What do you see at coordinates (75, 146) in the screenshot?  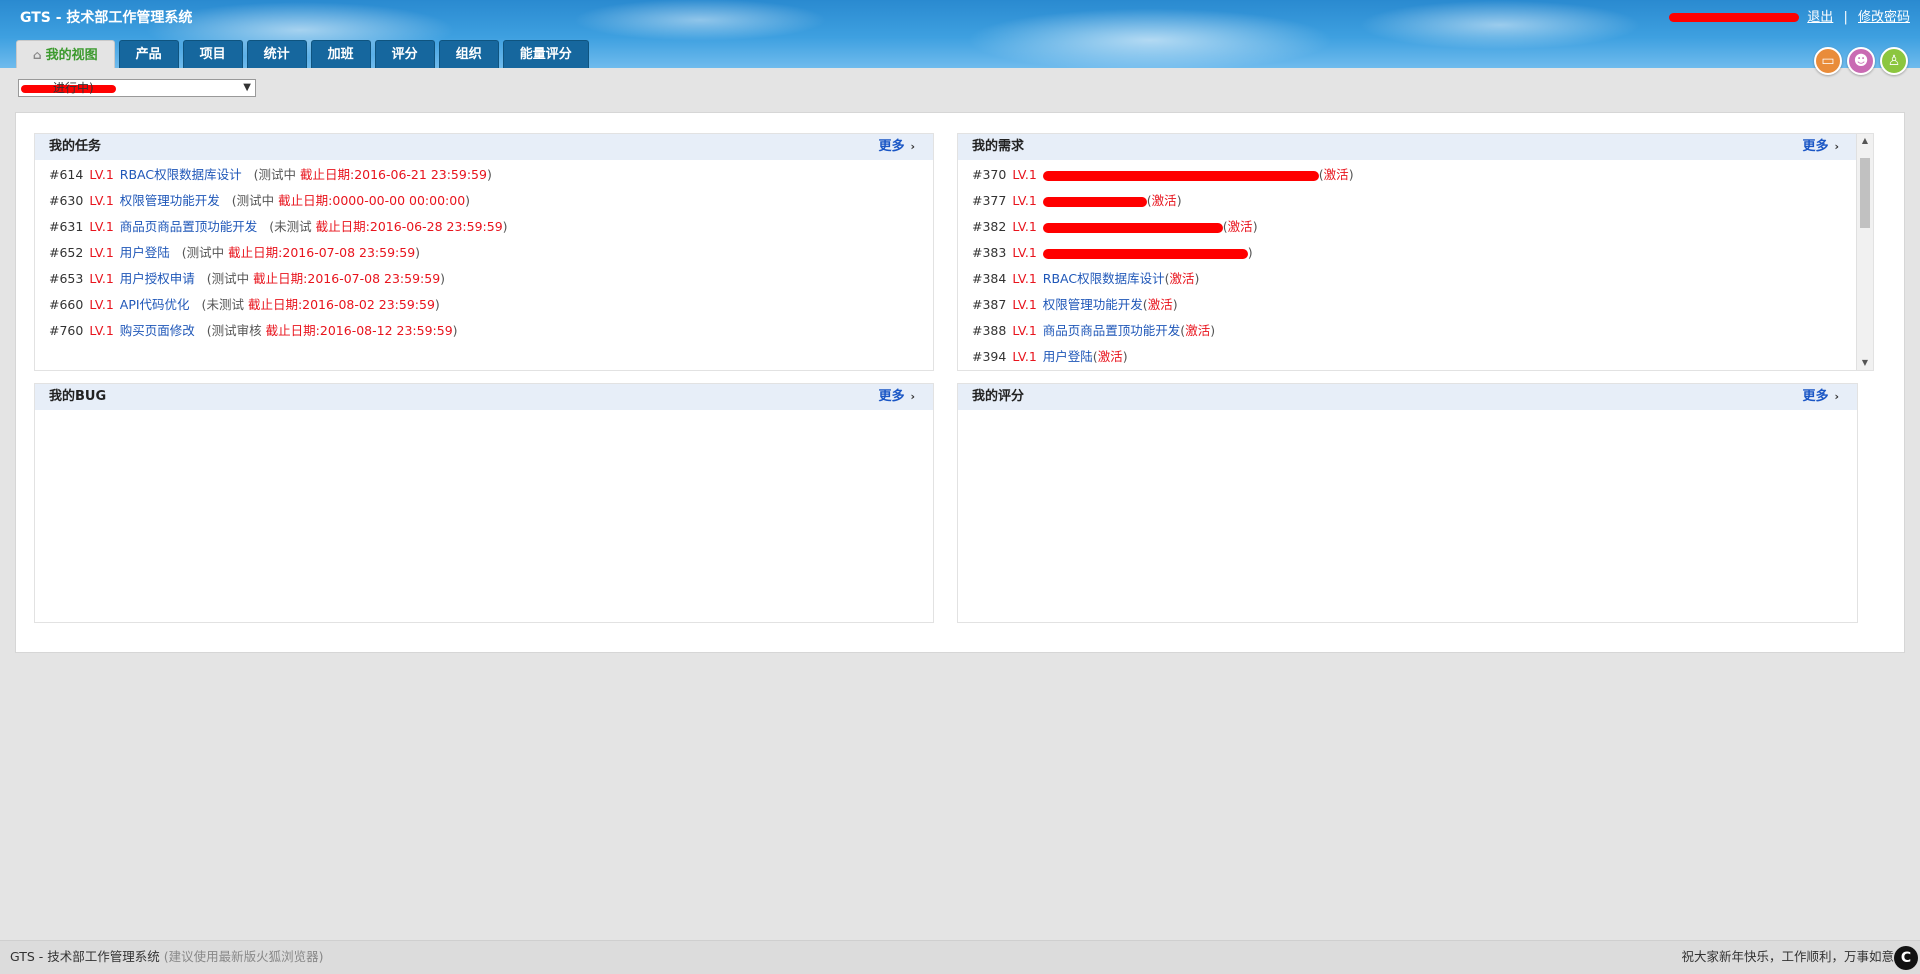 I see `my-tasks-title: 我的任务` at bounding box center [75, 146].